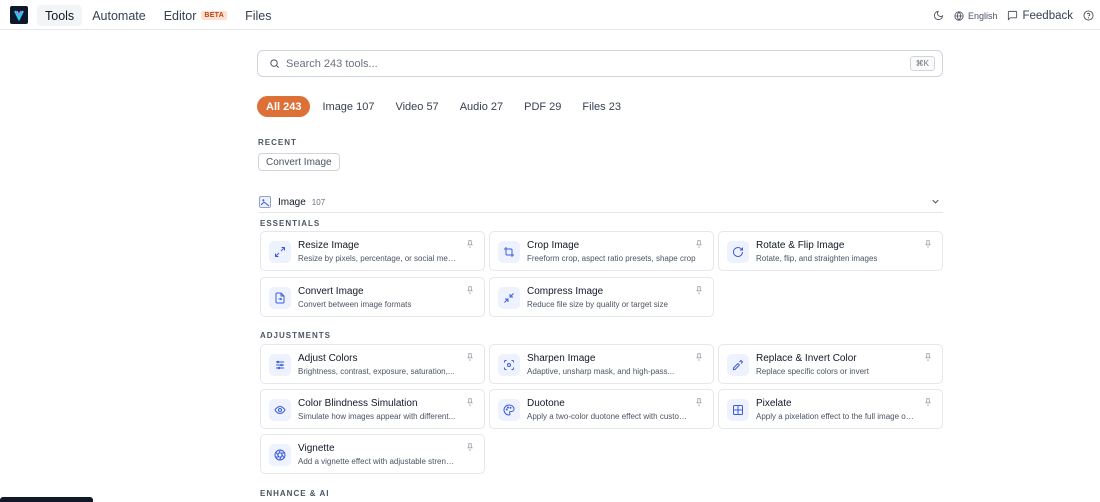 The image size is (1100, 502). What do you see at coordinates (935, 201) in the screenshot?
I see `chevron-down-icon` at bounding box center [935, 201].